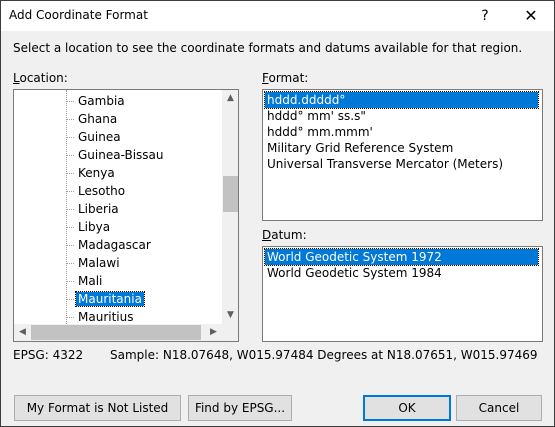  Describe the element at coordinates (40, 78) in the screenshot. I see `location-label: Location:` at that location.